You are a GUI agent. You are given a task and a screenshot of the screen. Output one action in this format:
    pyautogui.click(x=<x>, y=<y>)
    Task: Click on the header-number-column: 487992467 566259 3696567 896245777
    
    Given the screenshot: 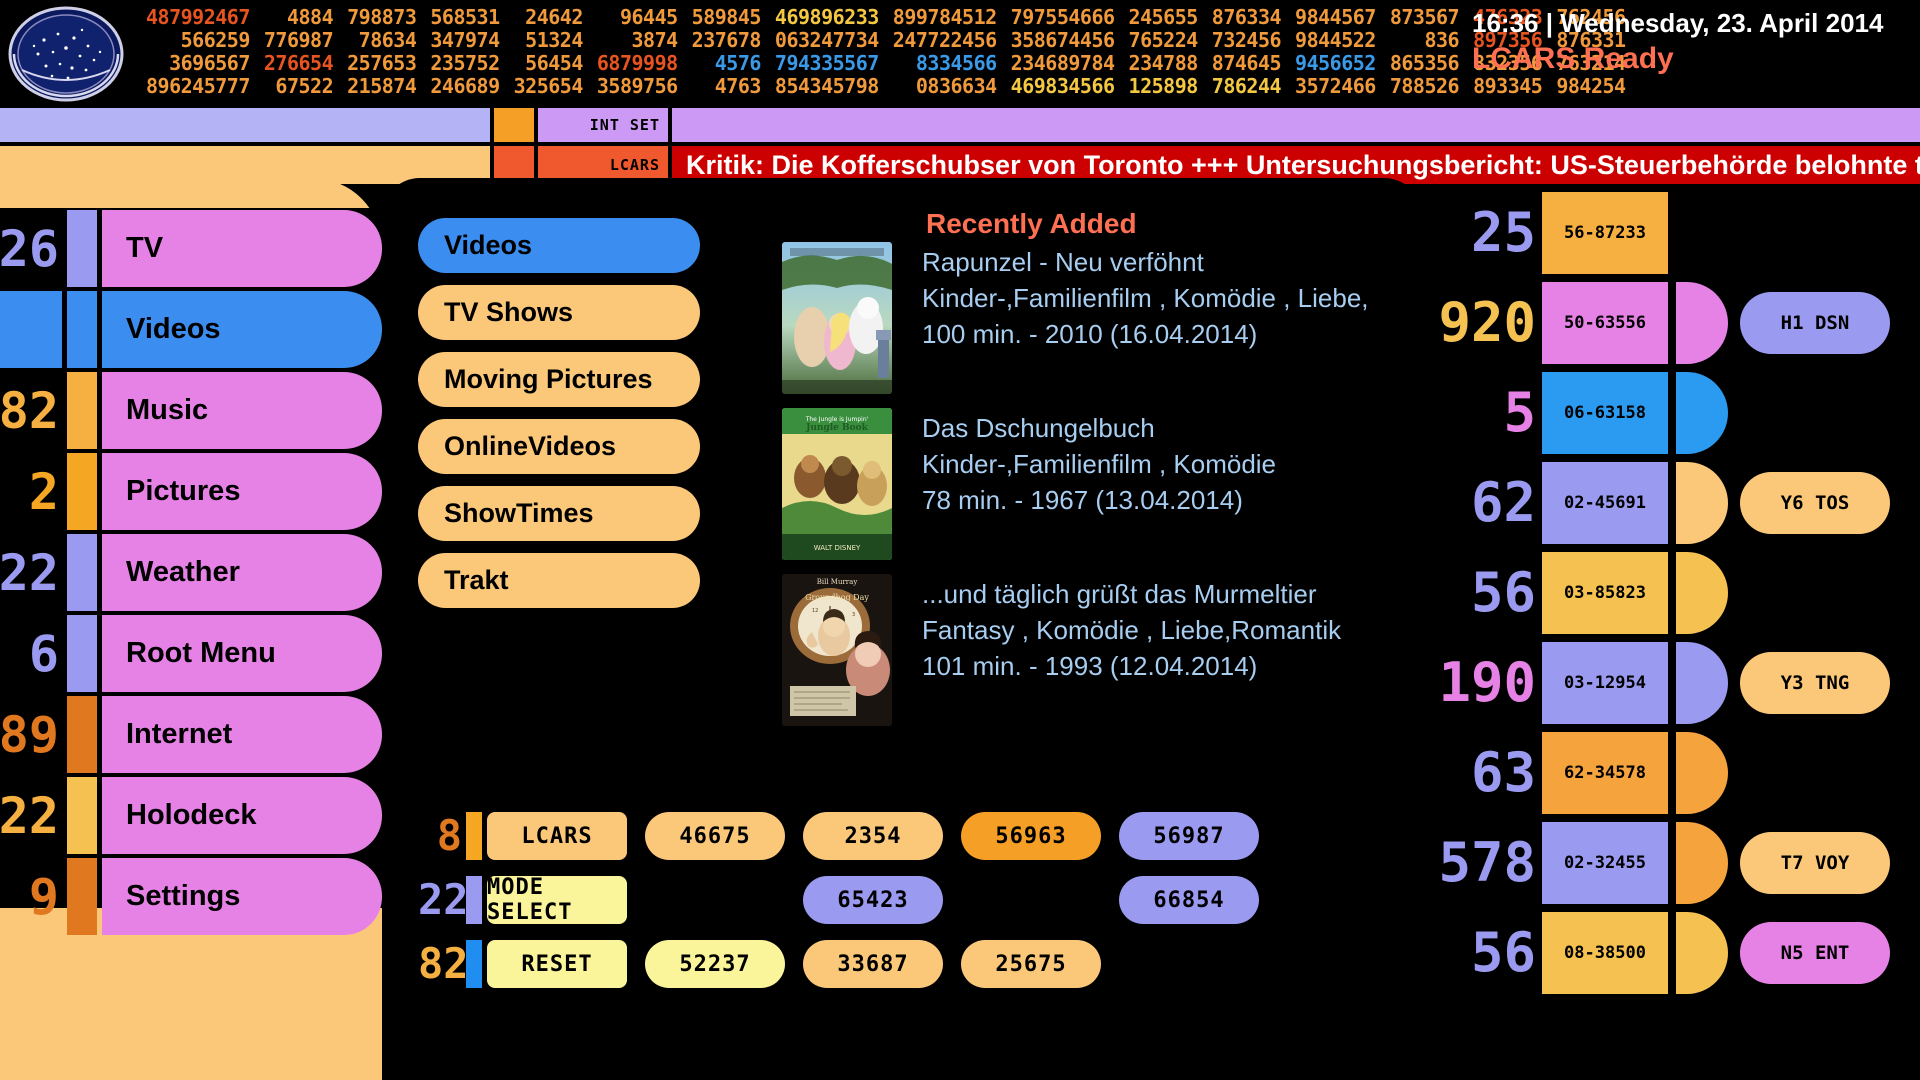 What is the action you would take?
    pyautogui.click(x=205, y=52)
    